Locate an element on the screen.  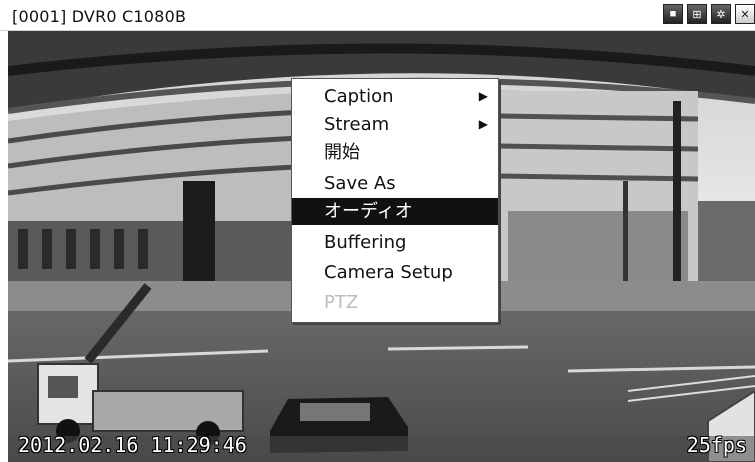
menu-item-ptz: PTZ is located at coordinates (395, 302).